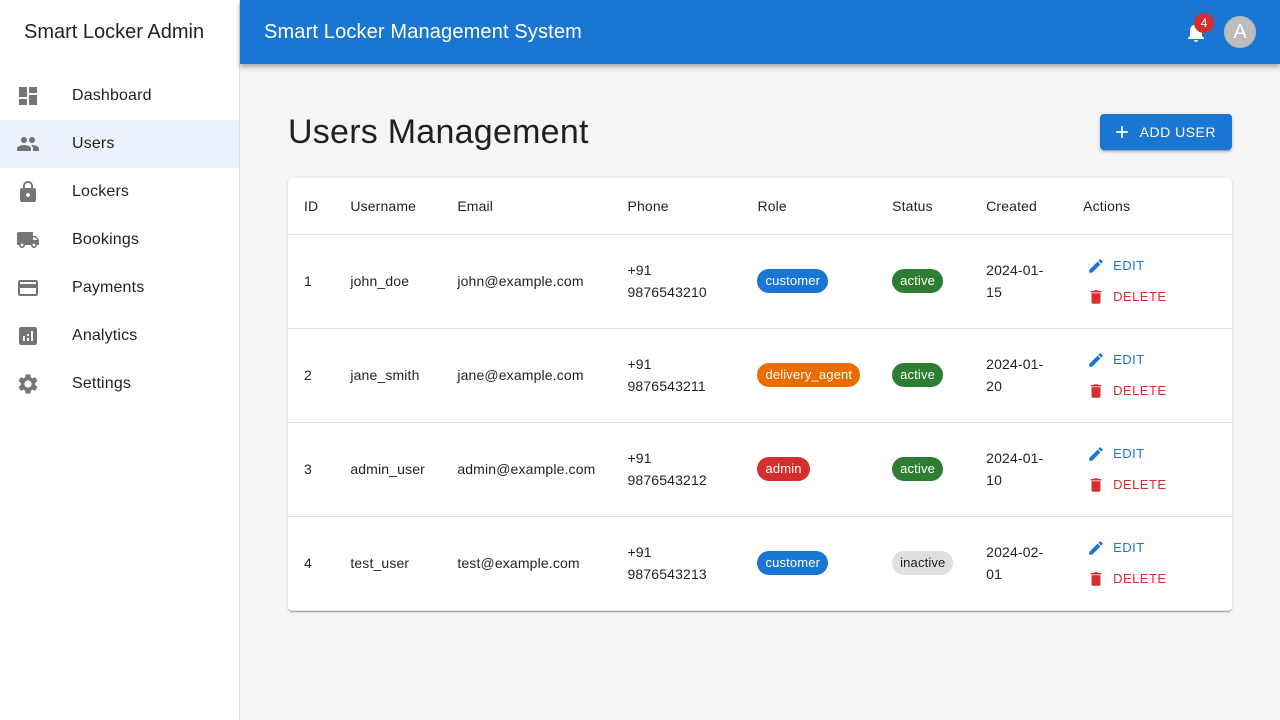  I want to click on cell-created: 2024-01- 10, so click(1019, 469).